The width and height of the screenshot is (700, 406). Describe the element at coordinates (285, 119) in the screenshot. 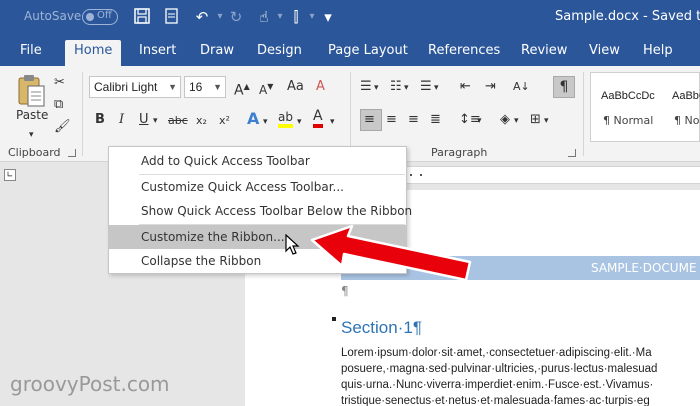

I see `highlight-button: ab` at that location.